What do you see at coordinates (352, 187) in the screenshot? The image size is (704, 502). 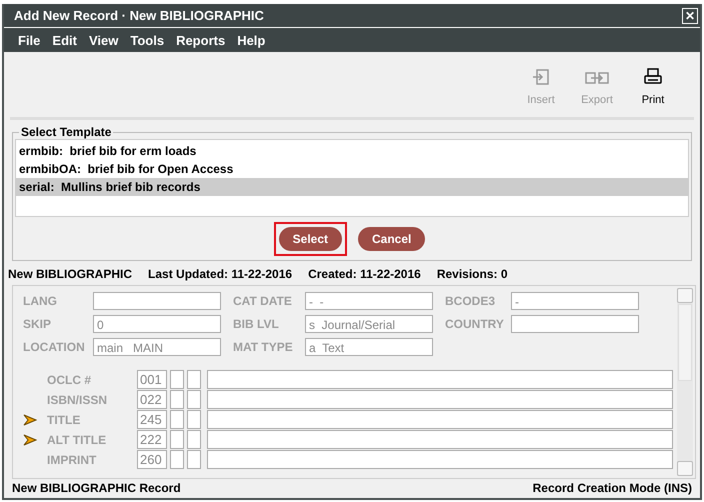 I see `template-item: serial: Mullins brief bib records` at bounding box center [352, 187].